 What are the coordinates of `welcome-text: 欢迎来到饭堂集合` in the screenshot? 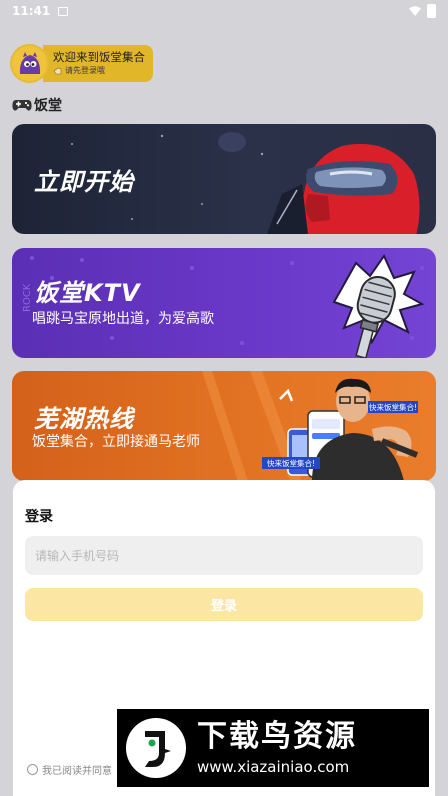 It's located at (99, 57).